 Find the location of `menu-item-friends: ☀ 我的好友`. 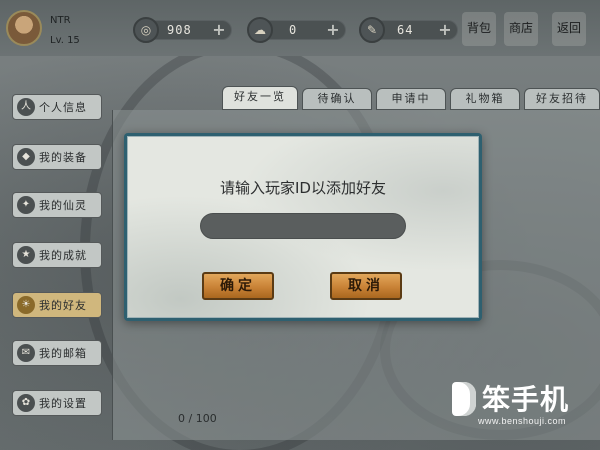

menu-item-friends: ☀ 我的好友 is located at coordinates (57, 305).